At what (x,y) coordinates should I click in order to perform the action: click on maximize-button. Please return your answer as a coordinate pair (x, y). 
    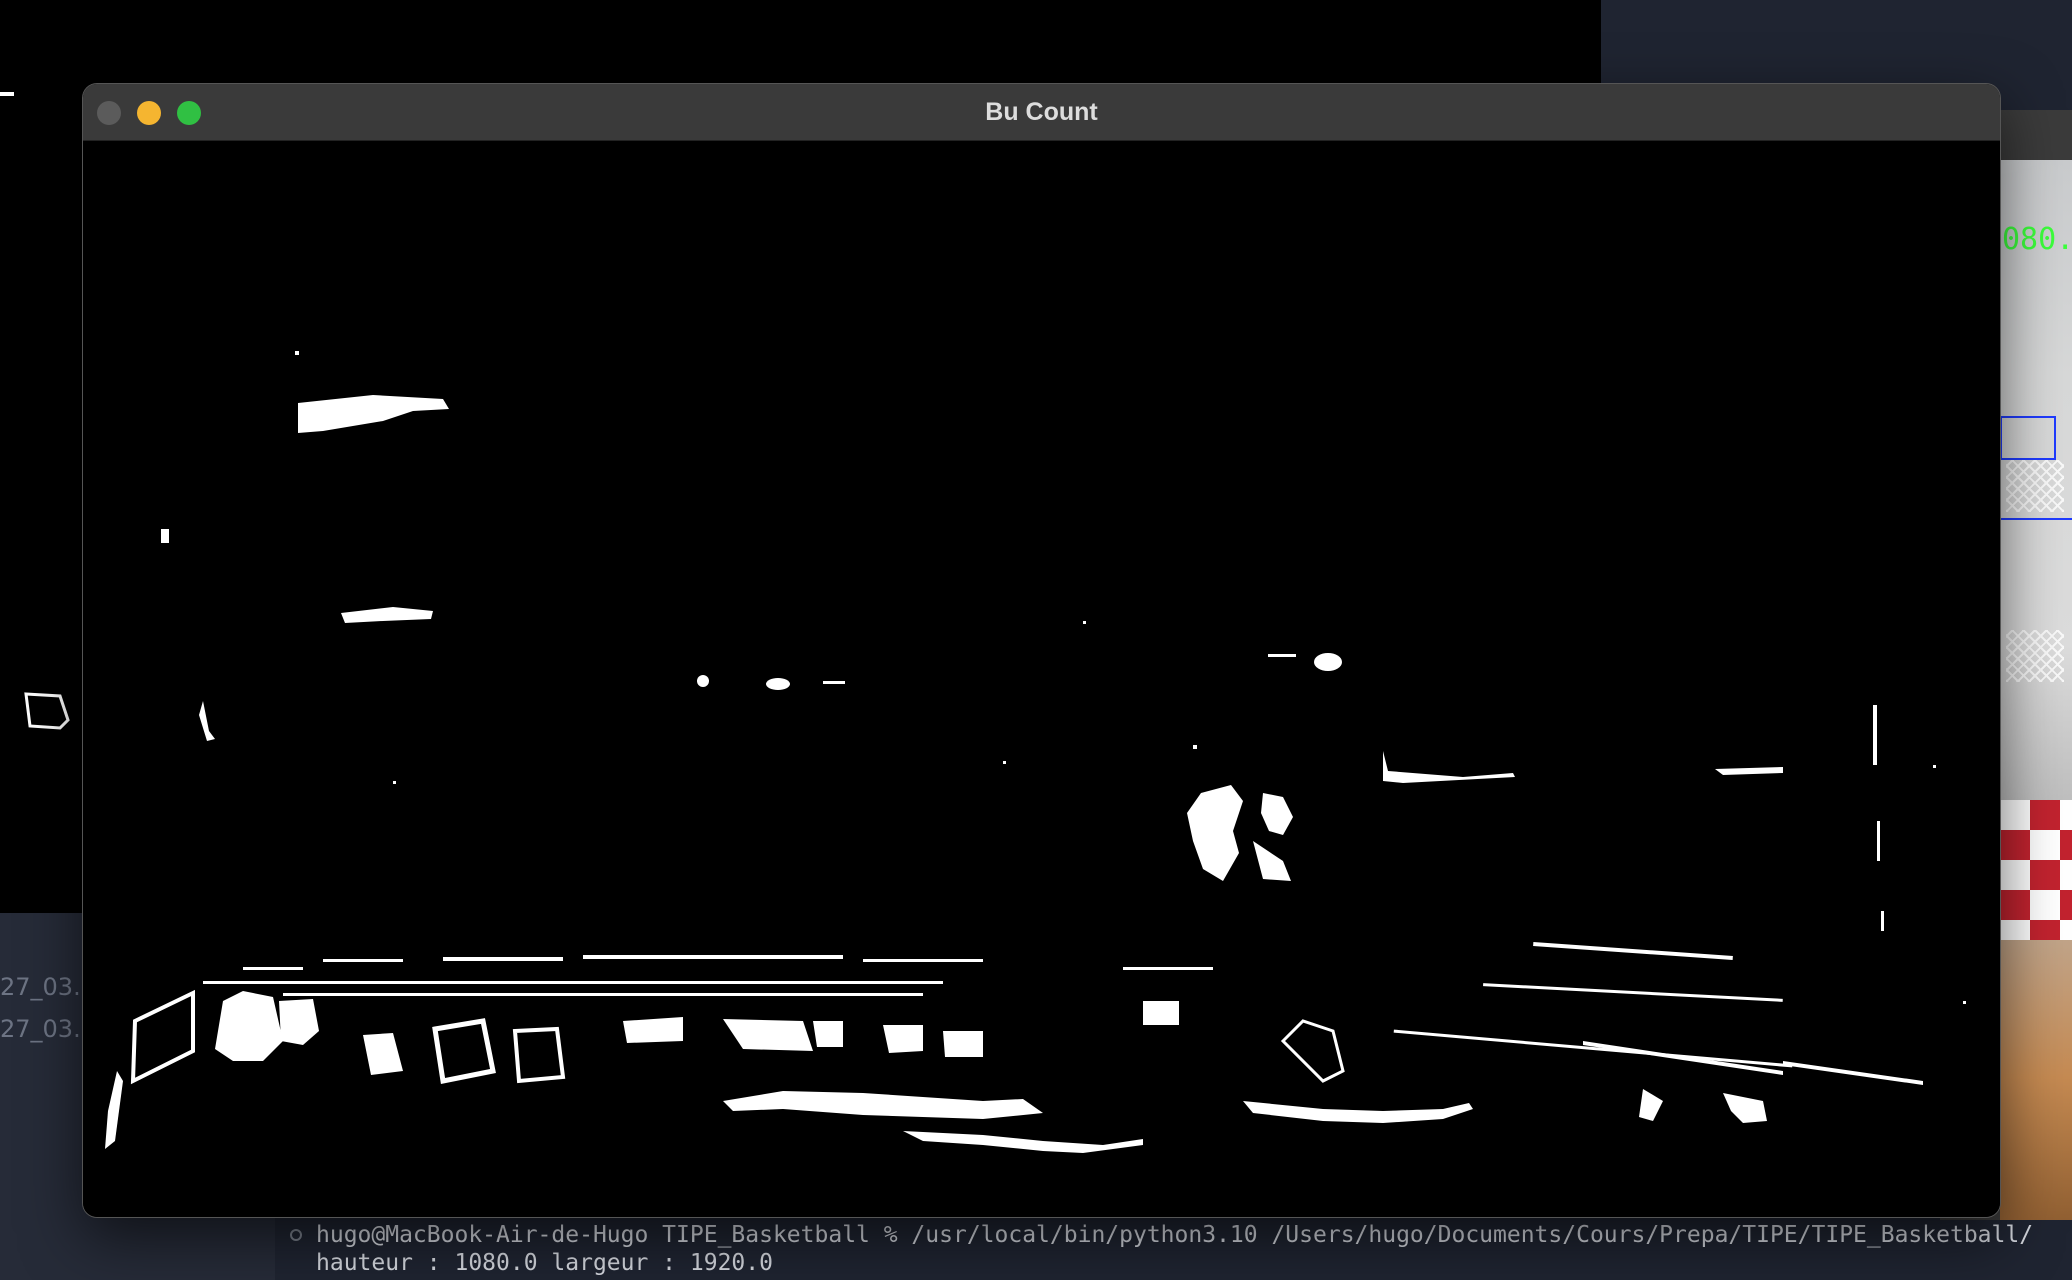
    Looking at the image, I should click on (189, 113).